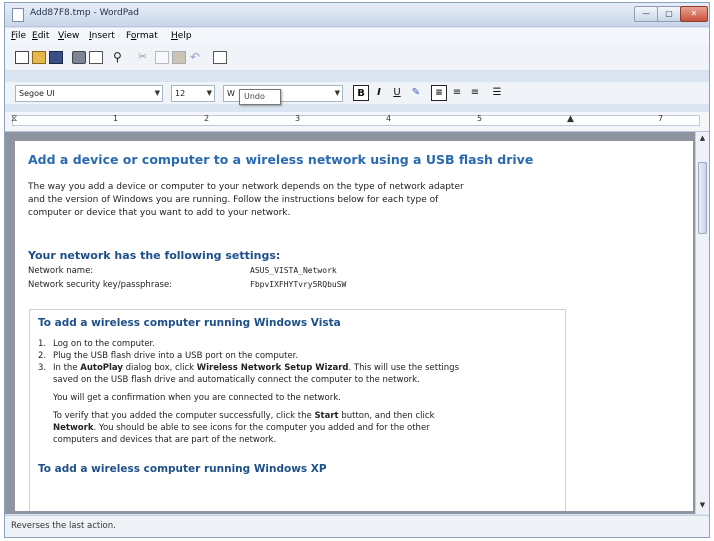 The image size is (714, 541). I want to click on print-preview-icon, so click(96, 57).